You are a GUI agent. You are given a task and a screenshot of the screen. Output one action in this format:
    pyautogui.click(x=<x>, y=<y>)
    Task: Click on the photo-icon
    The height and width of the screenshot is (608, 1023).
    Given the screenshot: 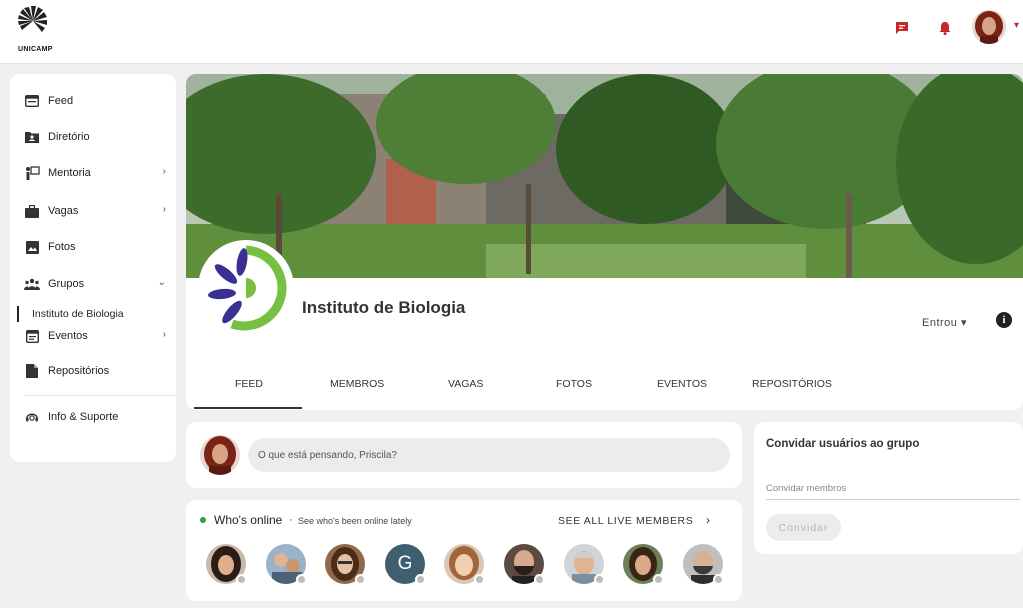 What is the action you would take?
    pyautogui.click(x=32, y=247)
    